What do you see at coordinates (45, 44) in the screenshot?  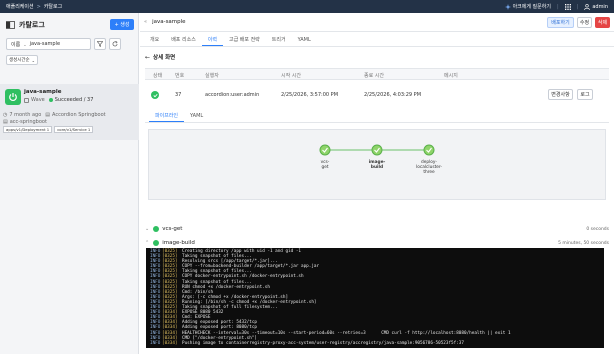 I see `search-input: java-sample` at bounding box center [45, 44].